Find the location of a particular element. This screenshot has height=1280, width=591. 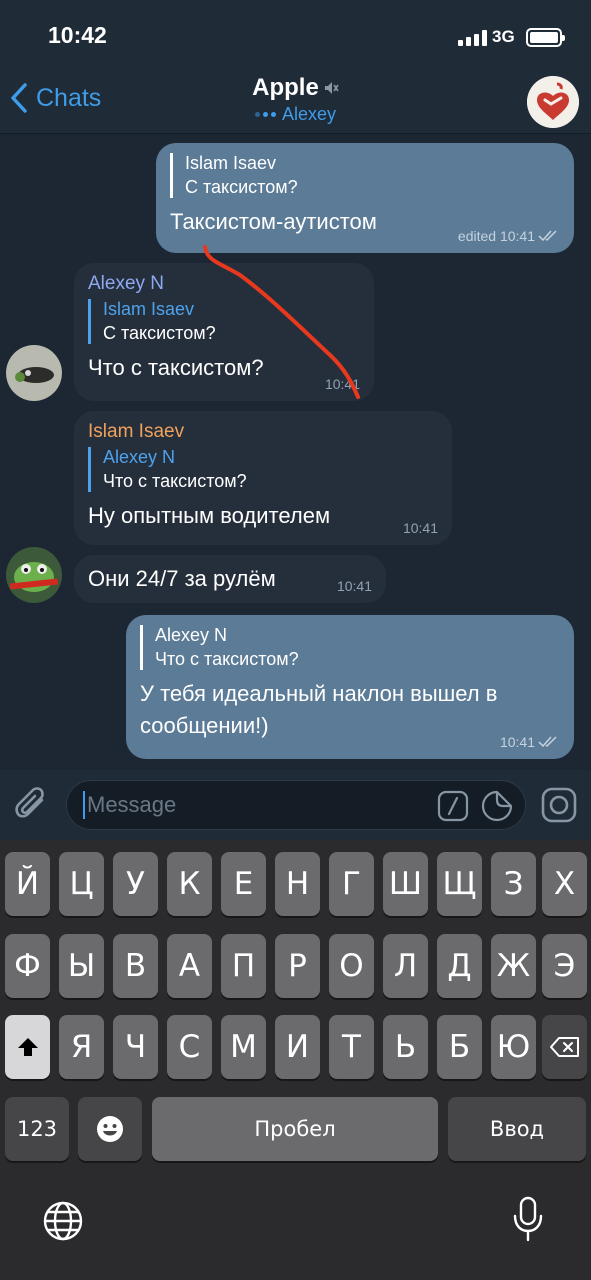

key-letter: Ь is located at coordinates (405, 1047).